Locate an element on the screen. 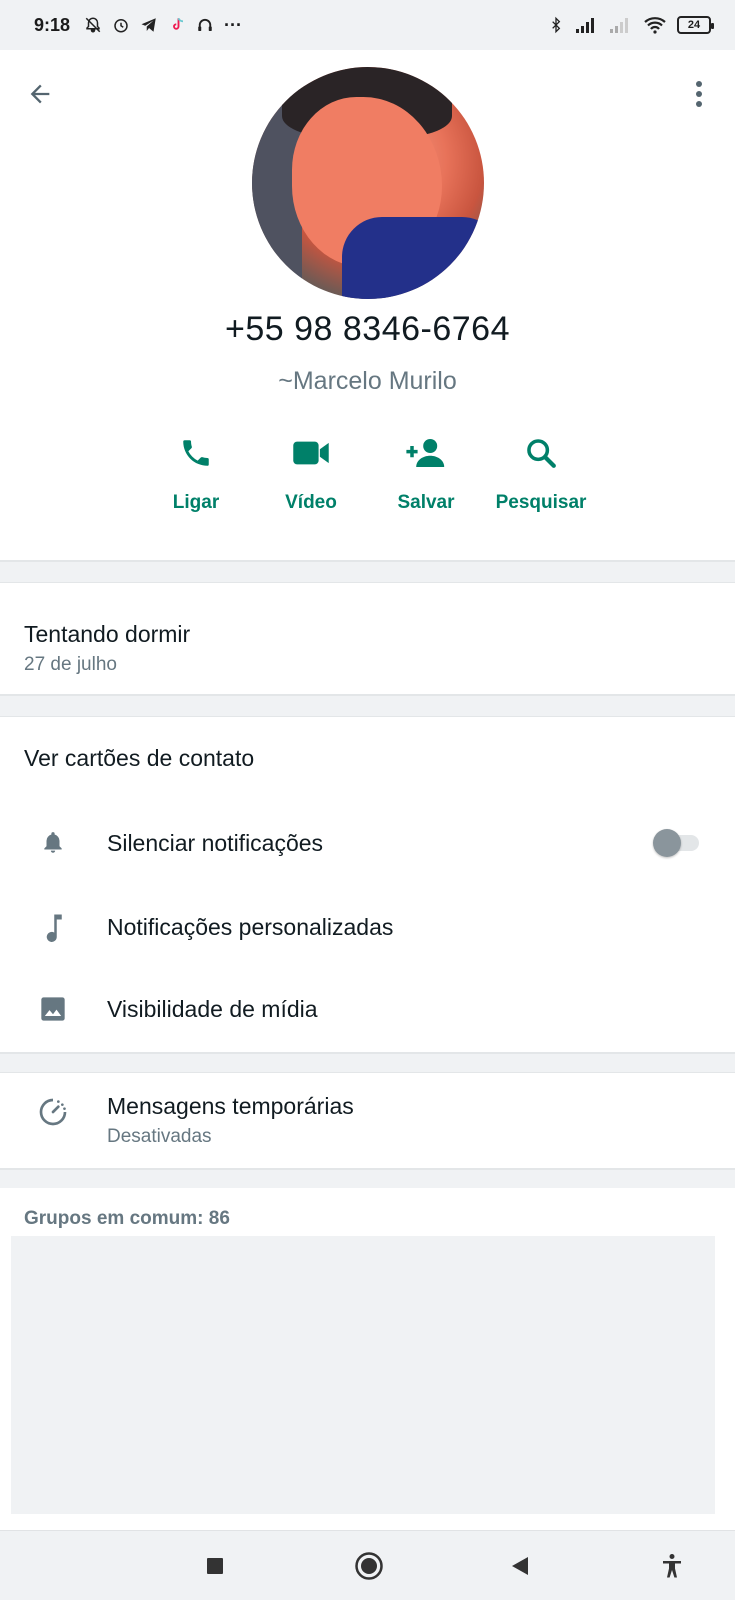  battery-level: 24 is located at coordinates (694, 25).